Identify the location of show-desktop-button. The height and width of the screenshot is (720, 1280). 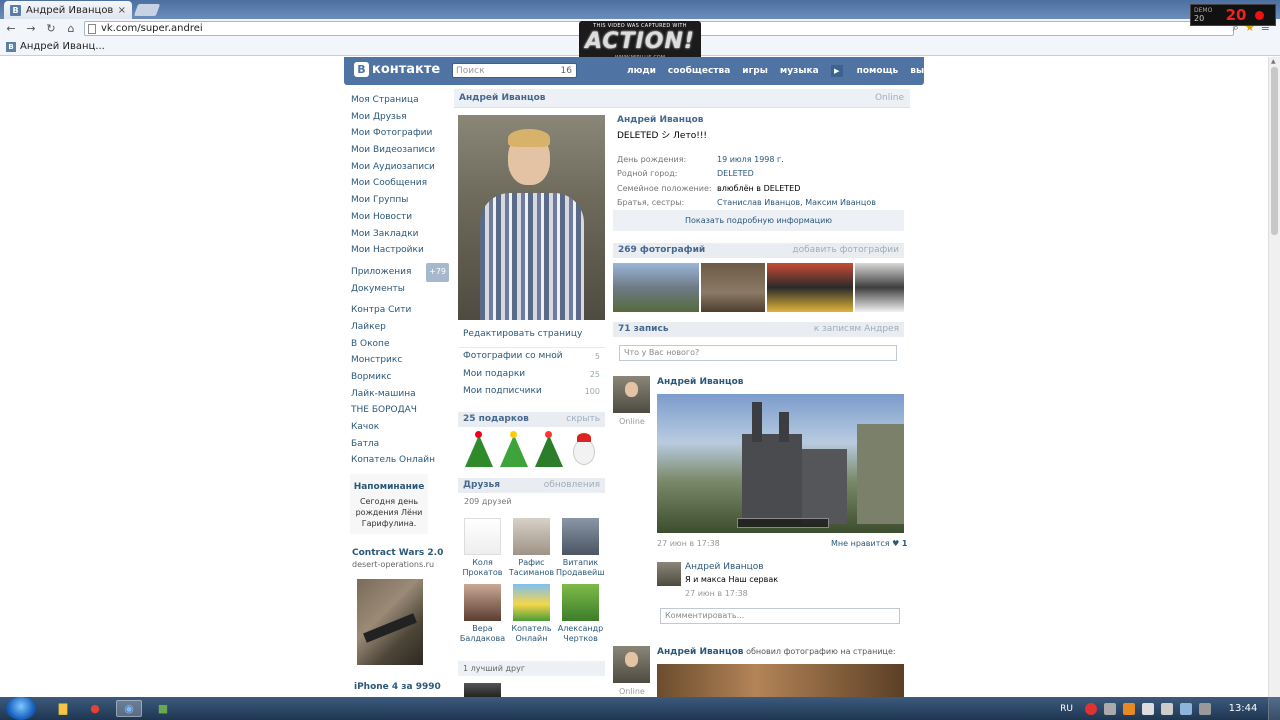
(1274, 708).